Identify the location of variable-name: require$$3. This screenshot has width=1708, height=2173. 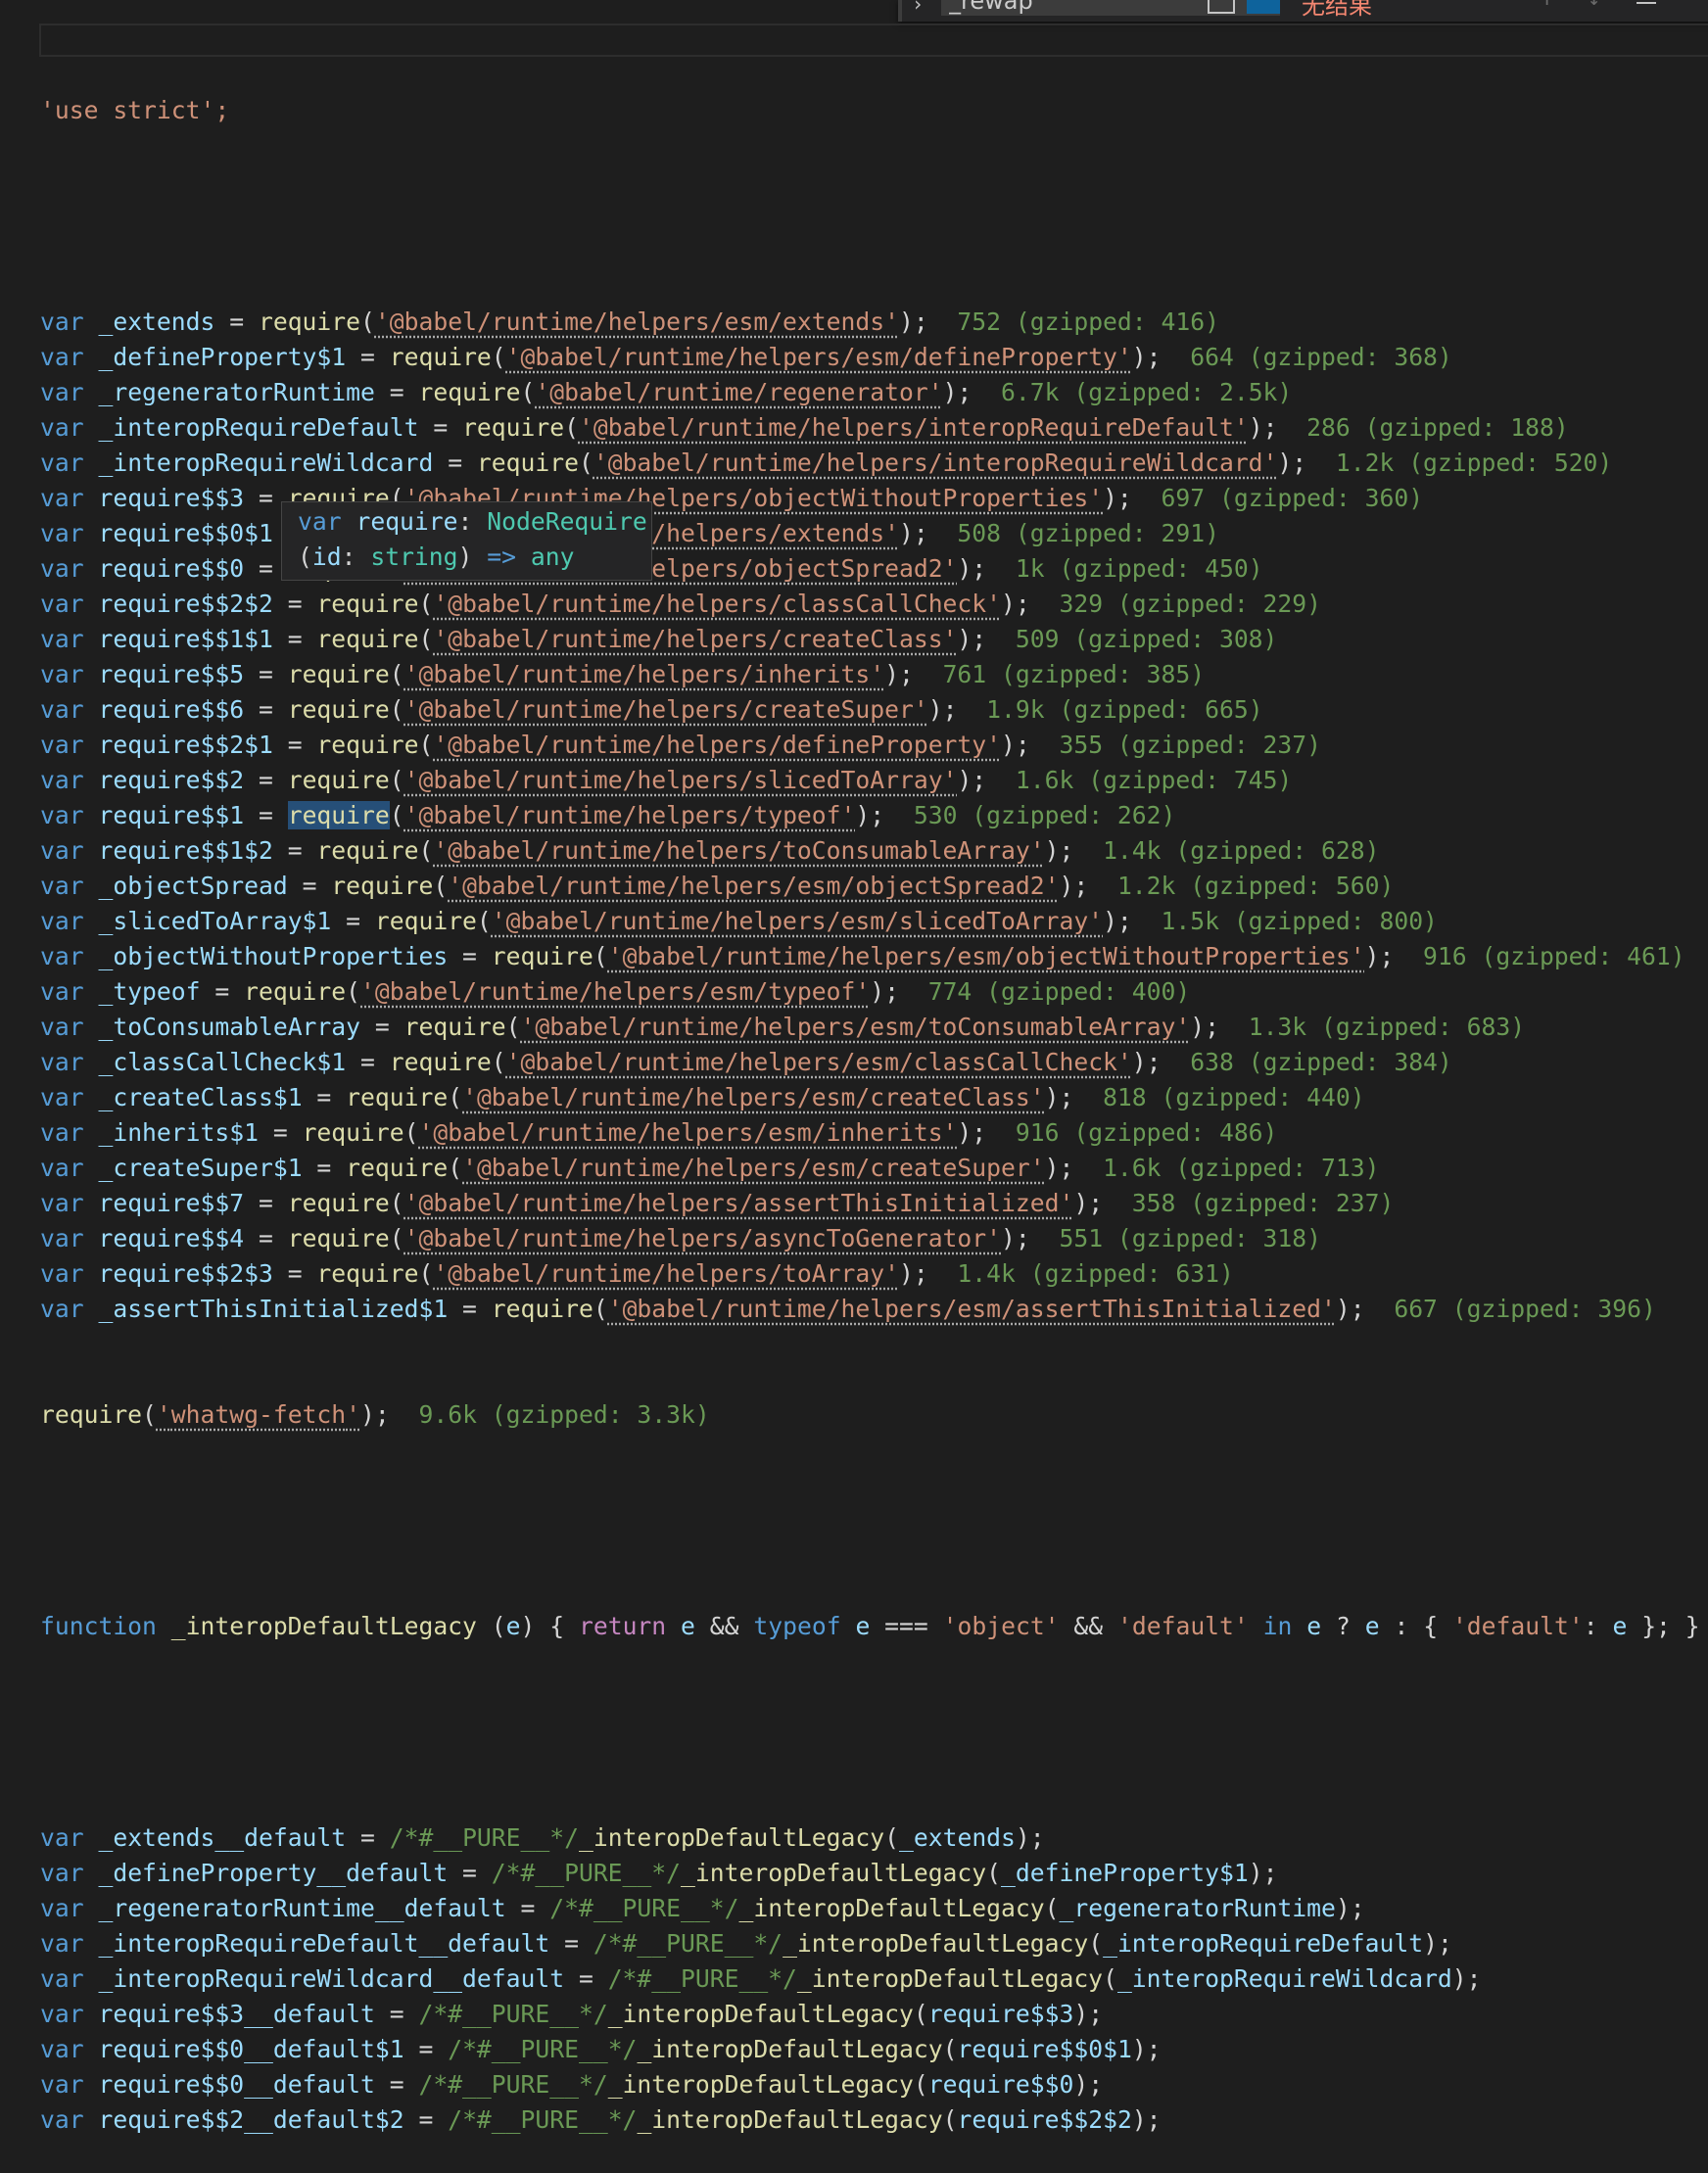
(171, 498).